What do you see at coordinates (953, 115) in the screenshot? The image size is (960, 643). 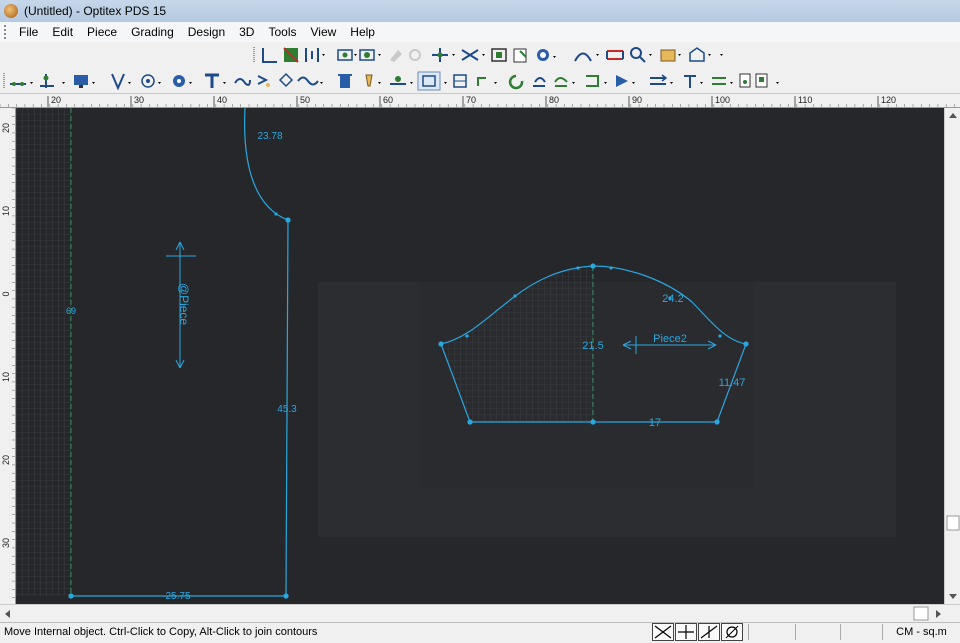 I see `scroll-up-icon` at bounding box center [953, 115].